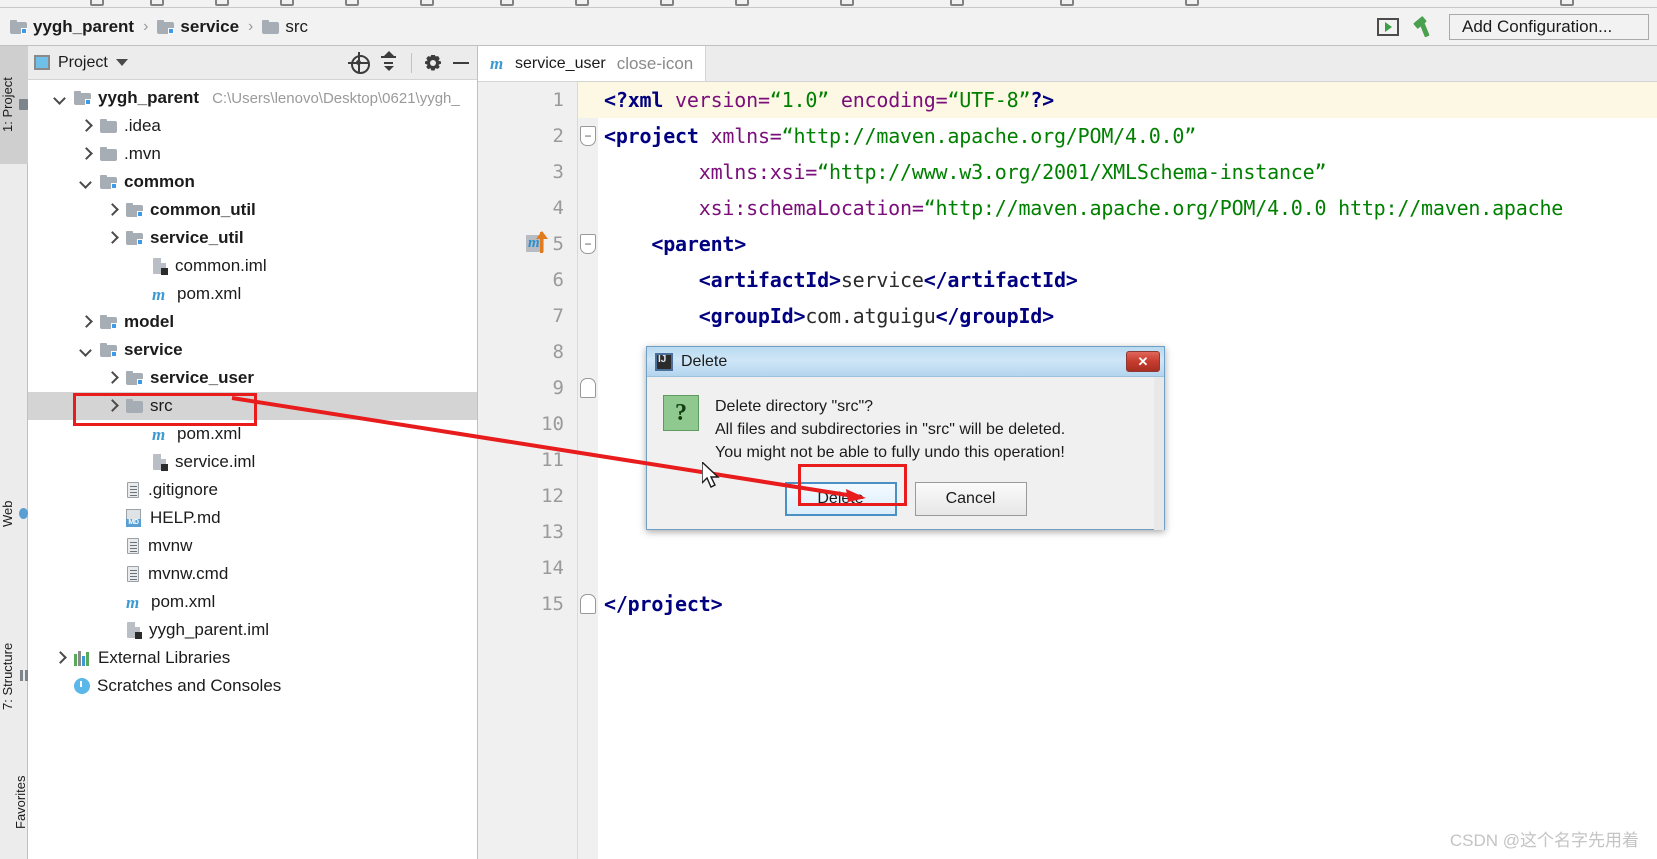 The image size is (1657, 859). Describe the element at coordinates (252, 518) in the screenshot. I see `tree-row: MD HELP.md` at that location.